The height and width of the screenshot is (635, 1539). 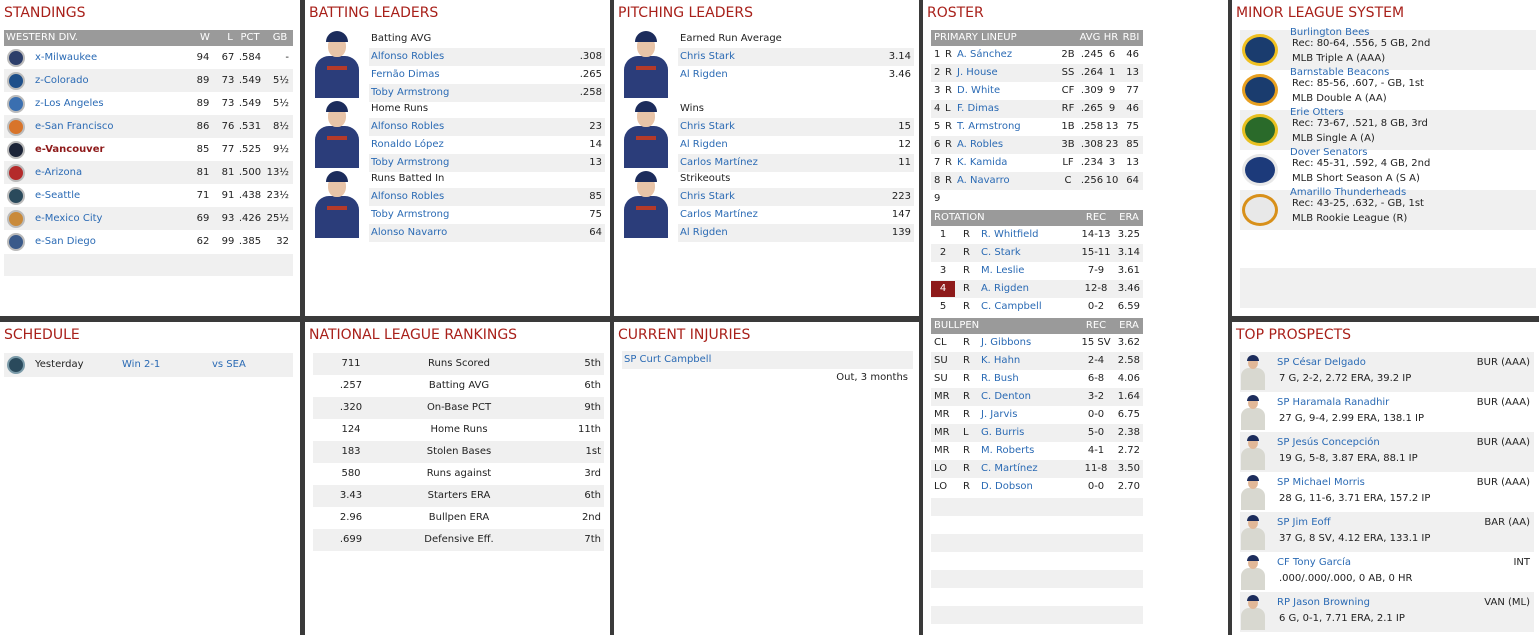 I want to click on player-name-link: J. Gibbons, so click(x=1006, y=343).